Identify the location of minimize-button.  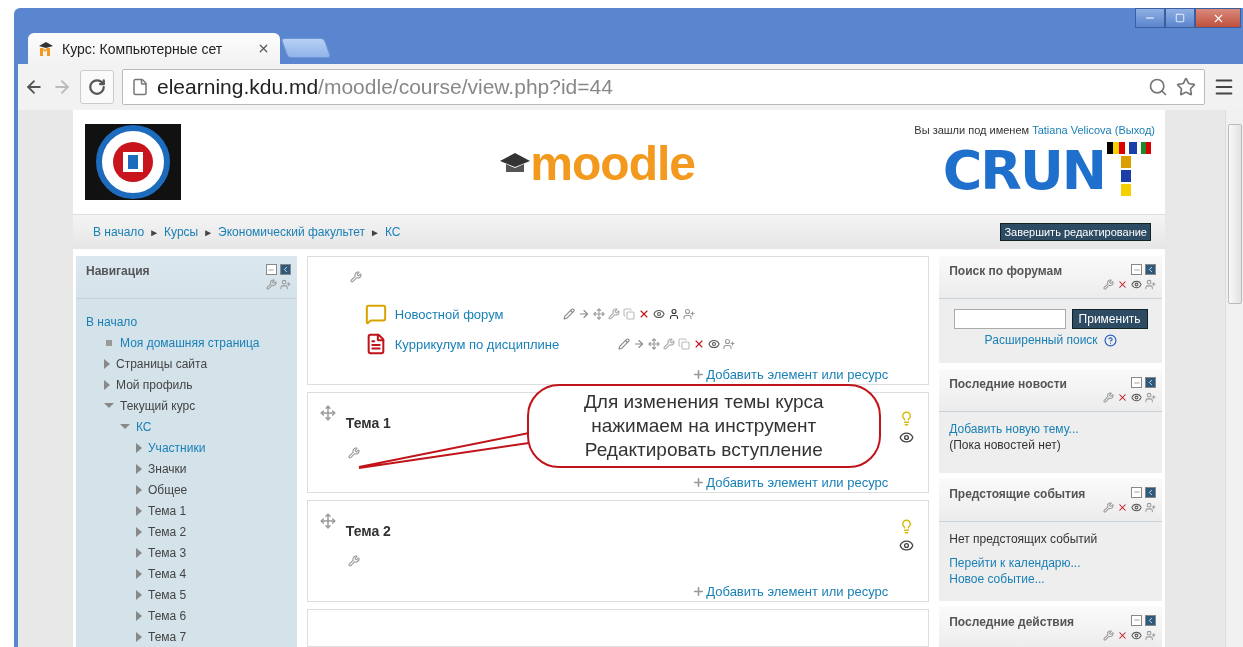
(1150, 18).